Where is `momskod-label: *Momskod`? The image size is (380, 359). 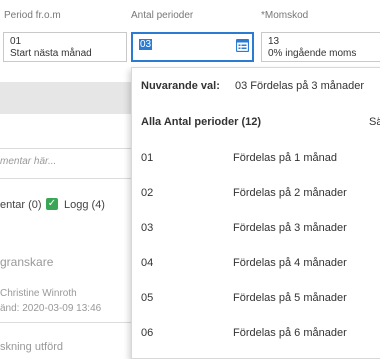
momskod-label: *Momskod is located at coordinates (285, 15).